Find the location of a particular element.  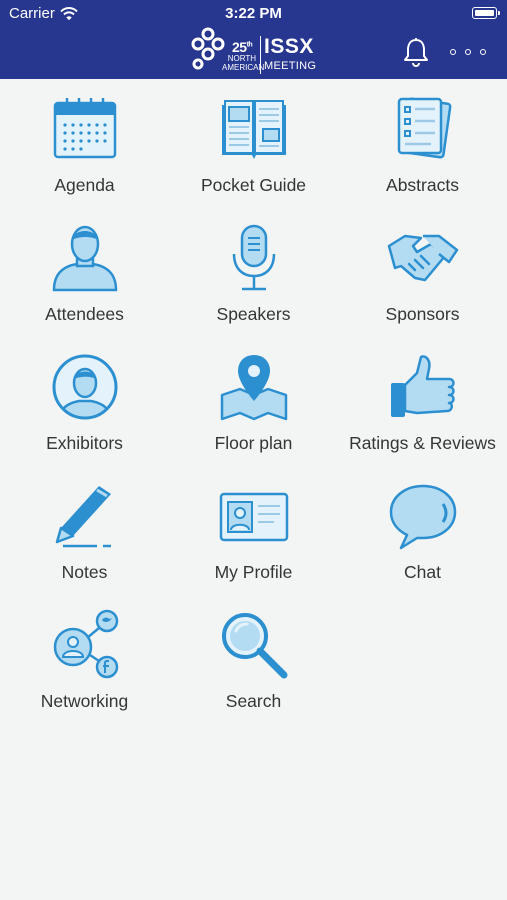

menu-item-notes: Notes is located at coordinates (84, 530).